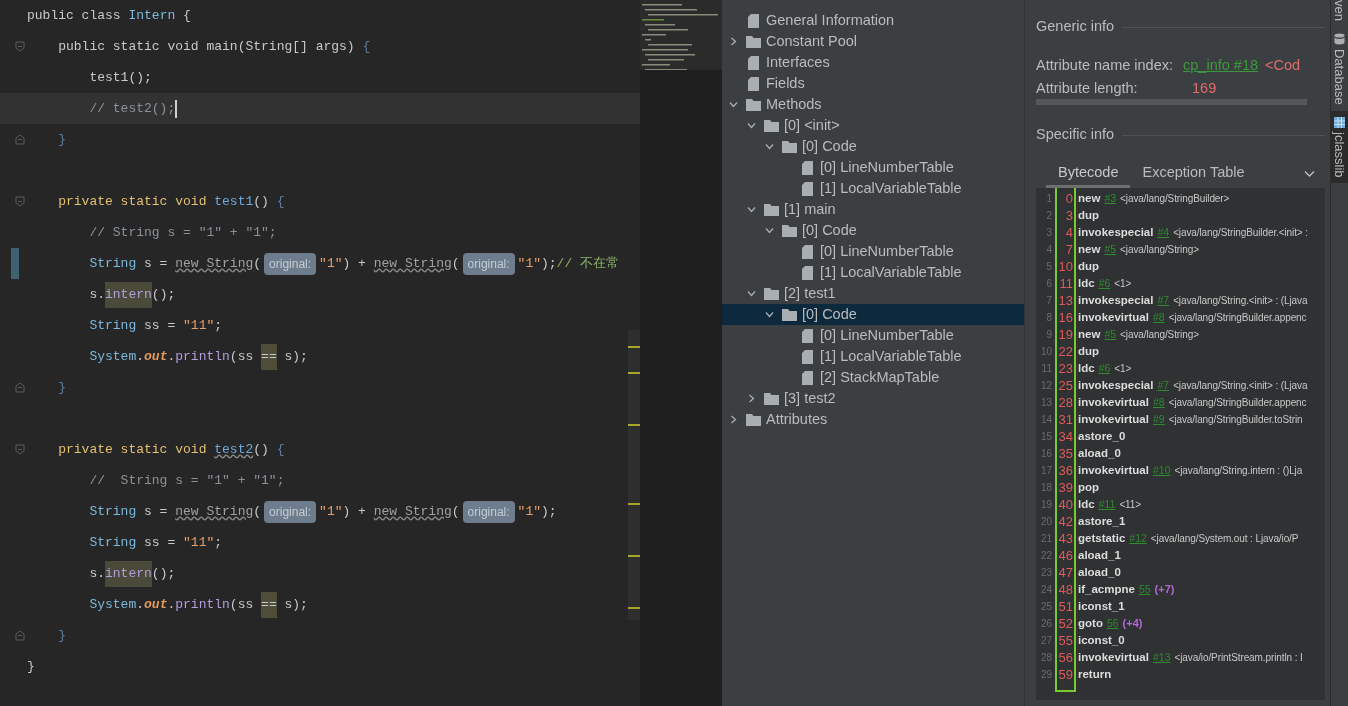  I want to click on line-number: 14, so click(1045, 420).